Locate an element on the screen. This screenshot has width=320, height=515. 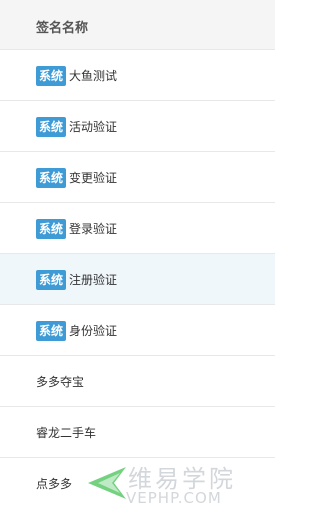
signature-cell: 点多多 is located at coordinates (54, 484).